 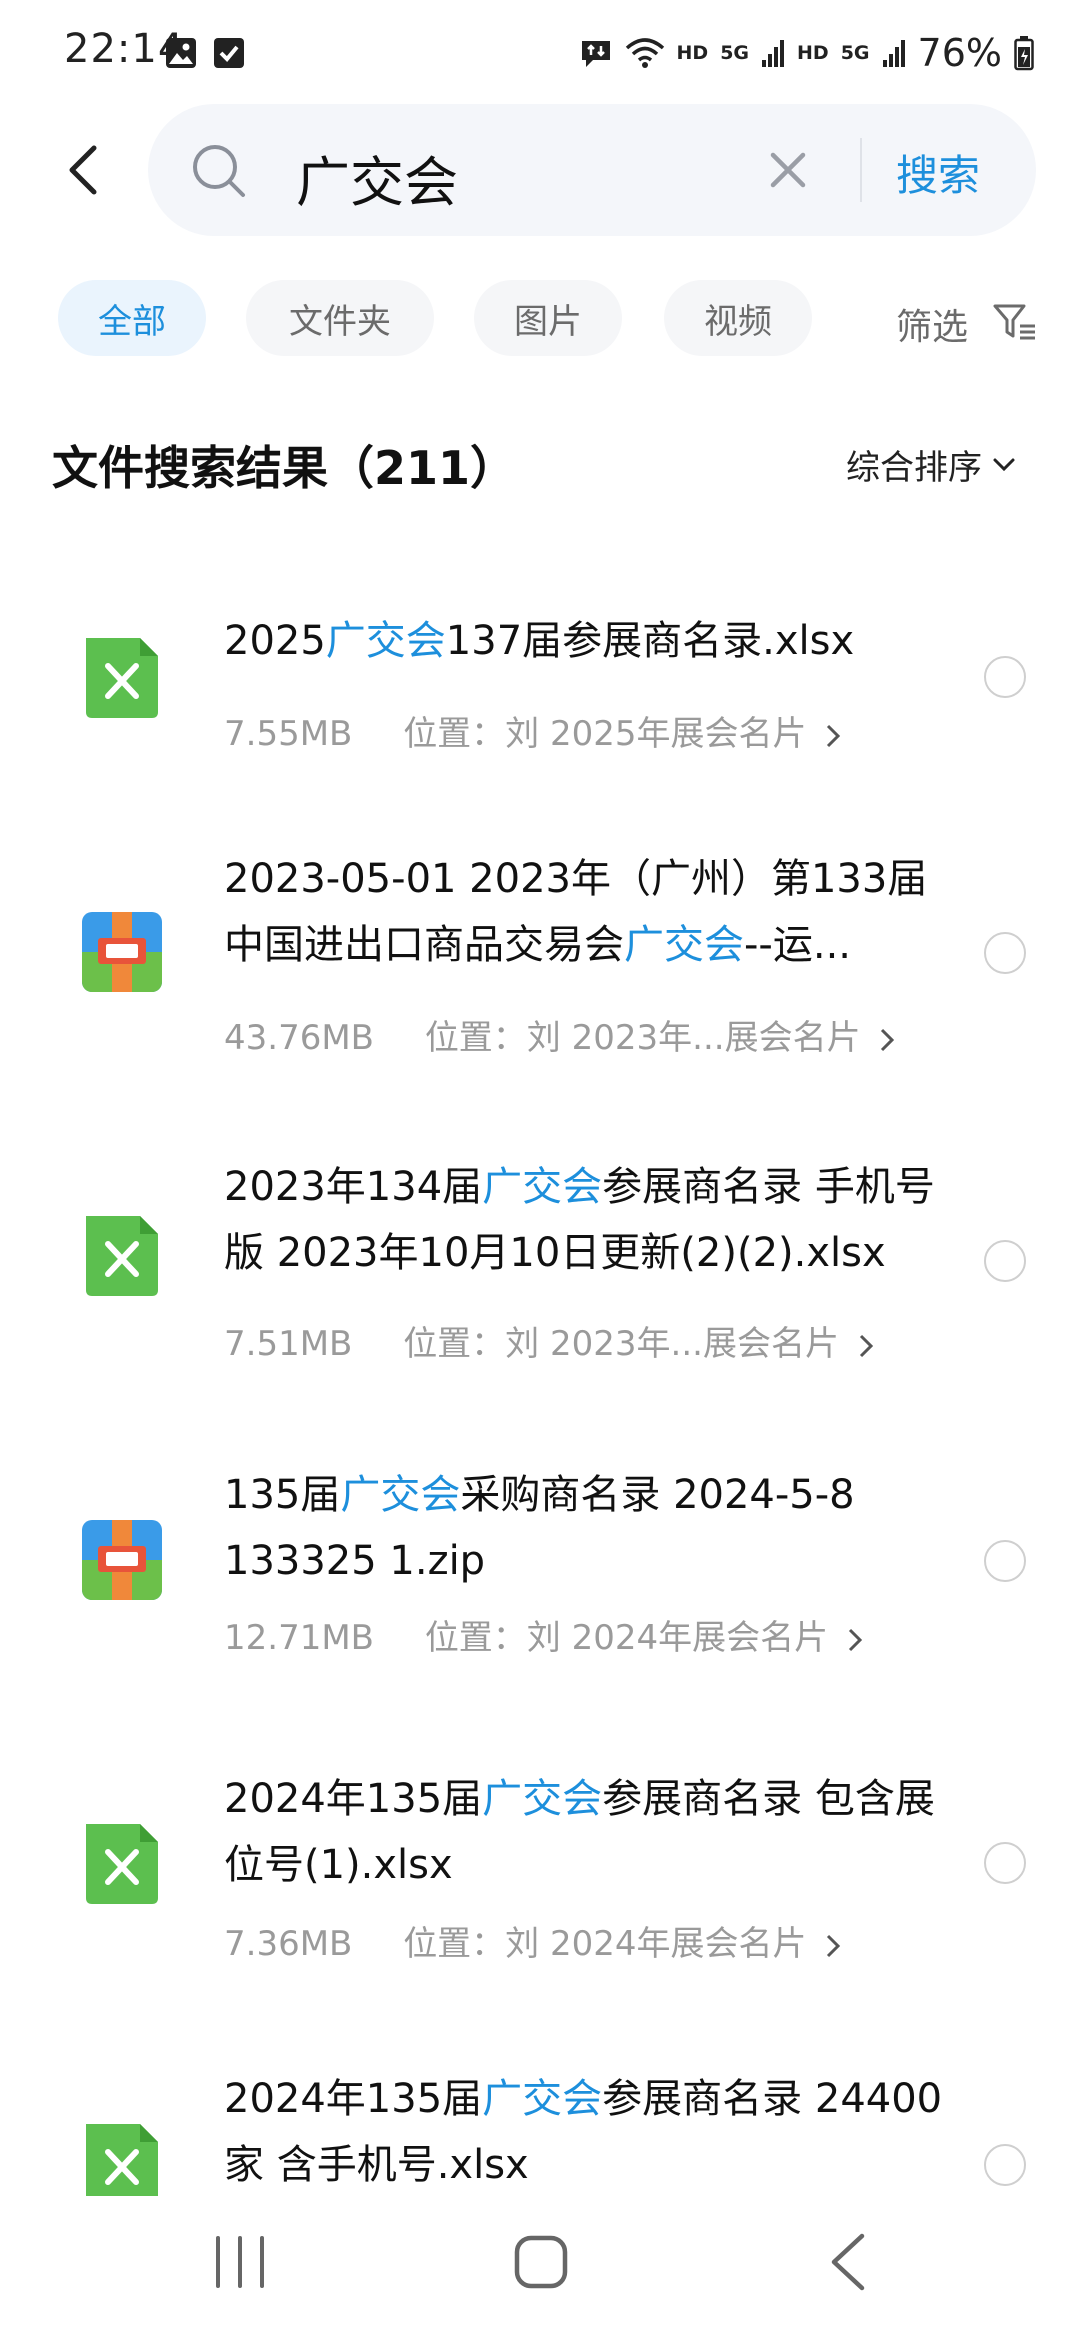 I want to click on file-size: 7.55MB, so click(x=288, y=734).